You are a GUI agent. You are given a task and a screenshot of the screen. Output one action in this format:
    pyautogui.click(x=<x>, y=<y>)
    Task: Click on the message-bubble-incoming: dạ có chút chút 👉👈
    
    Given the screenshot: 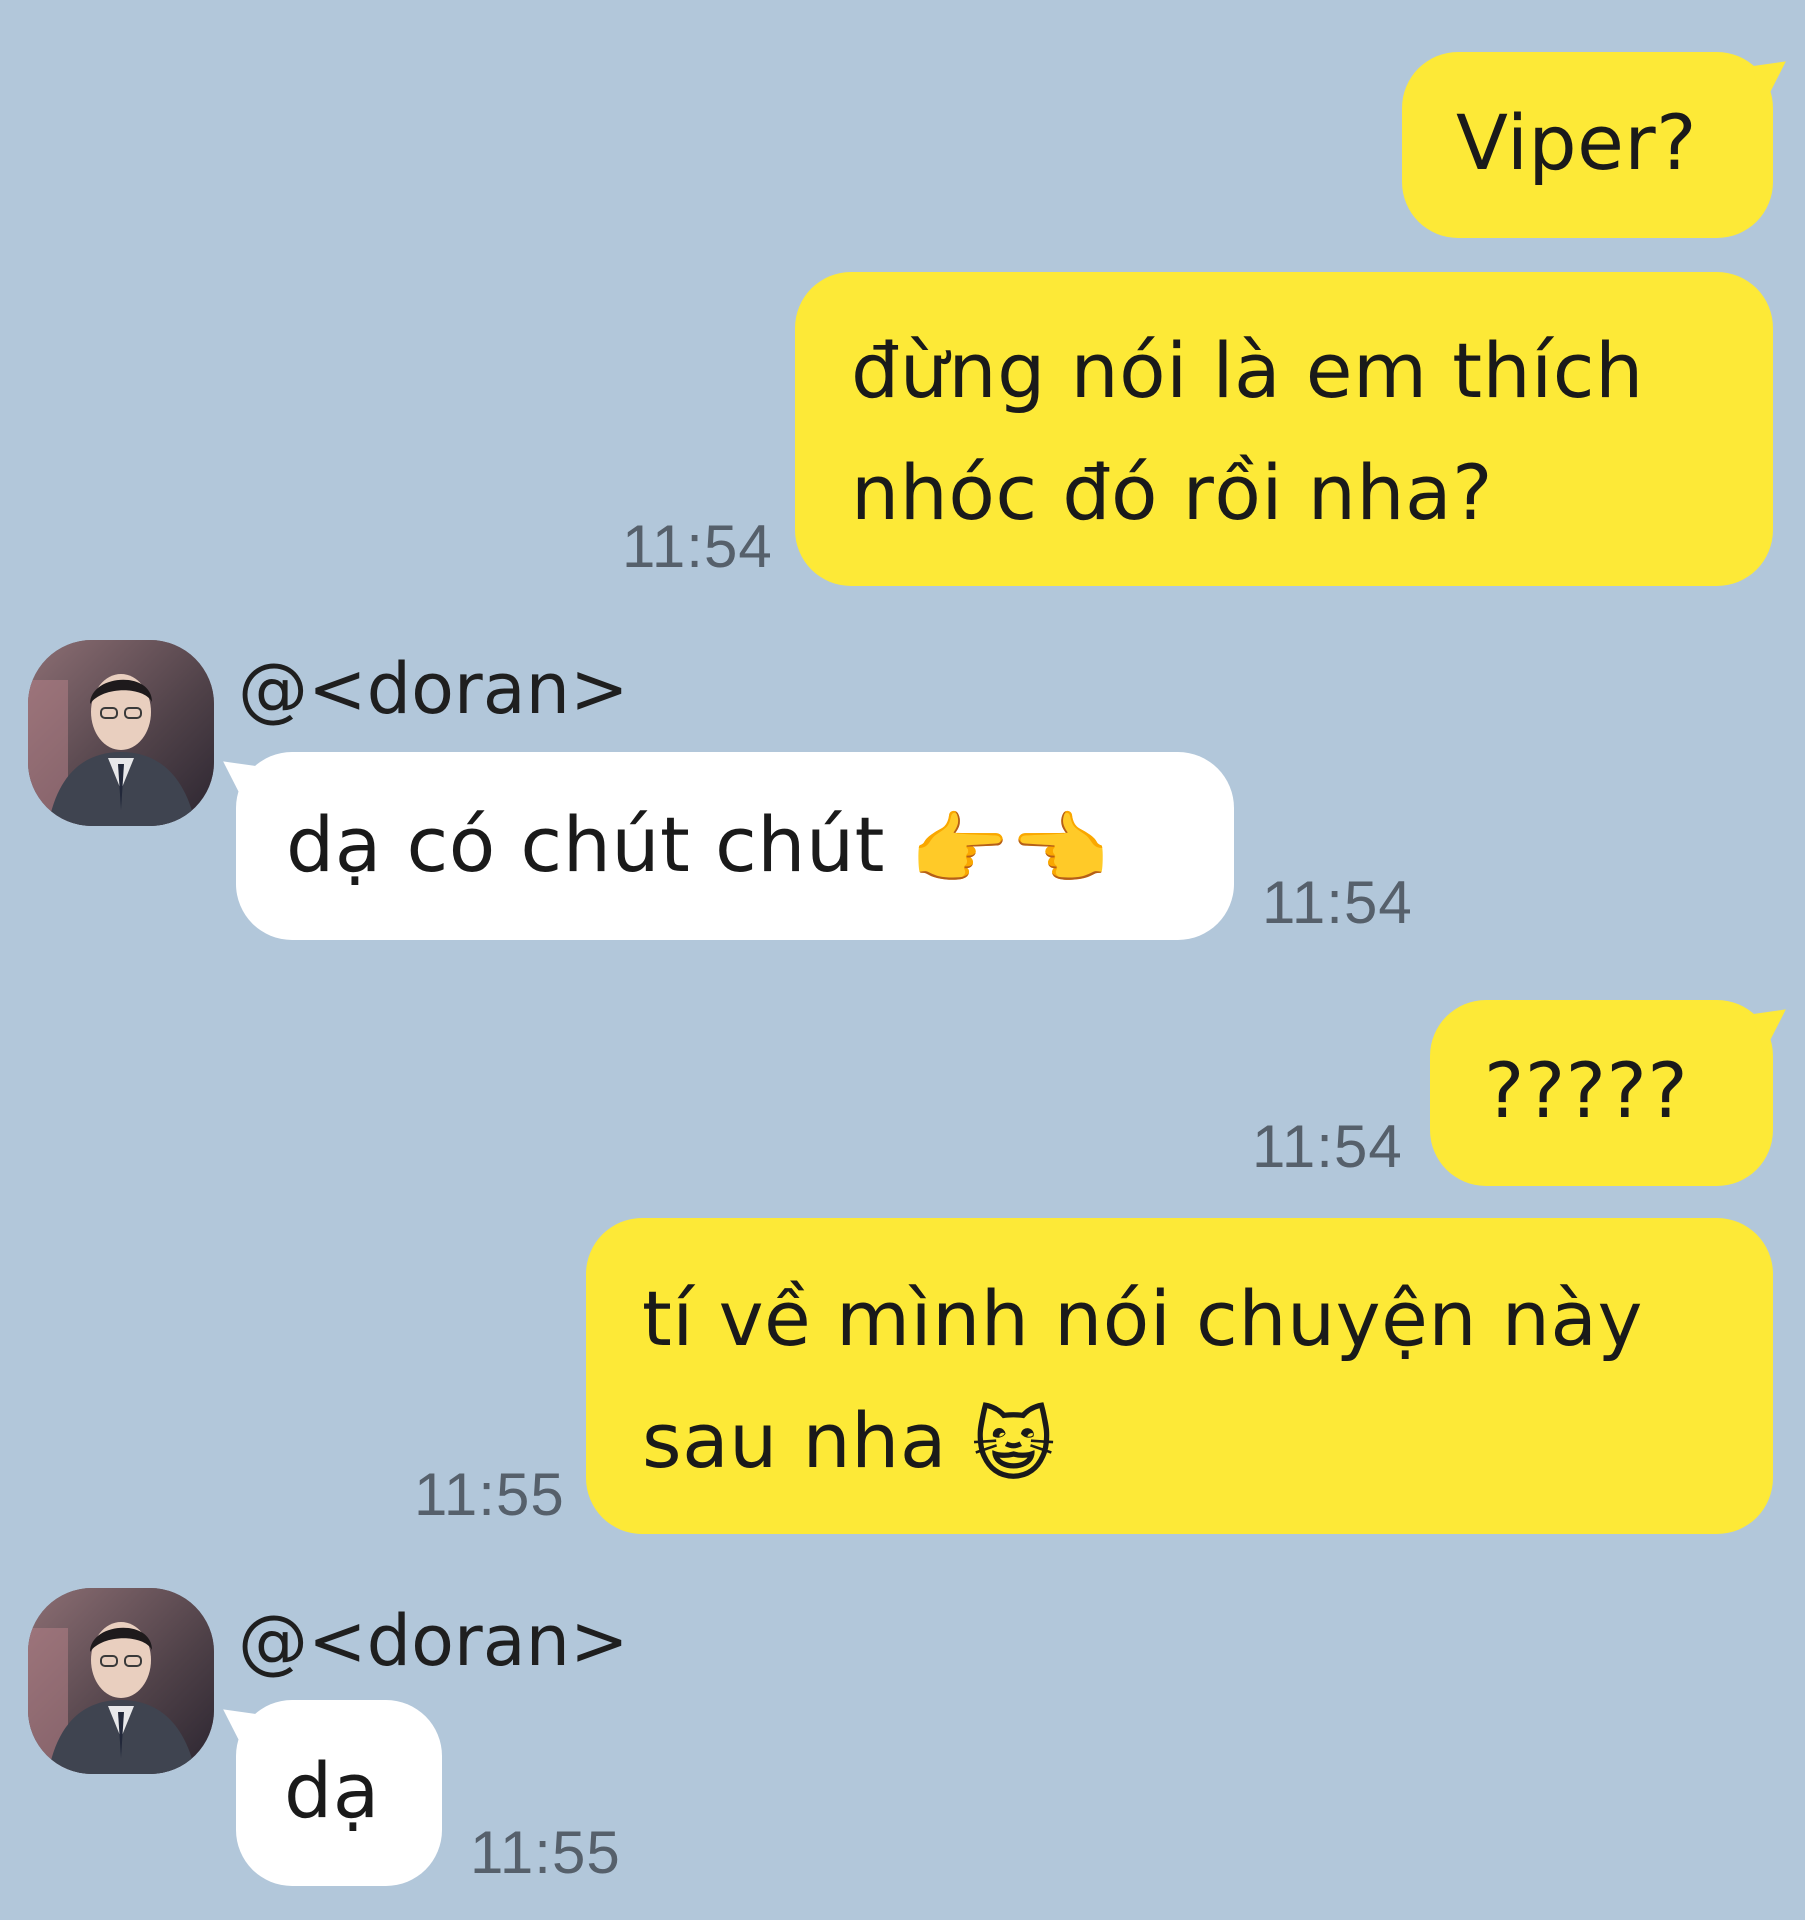 What is the action you would take?
    pyautogui.click(x=735, y=846)
    